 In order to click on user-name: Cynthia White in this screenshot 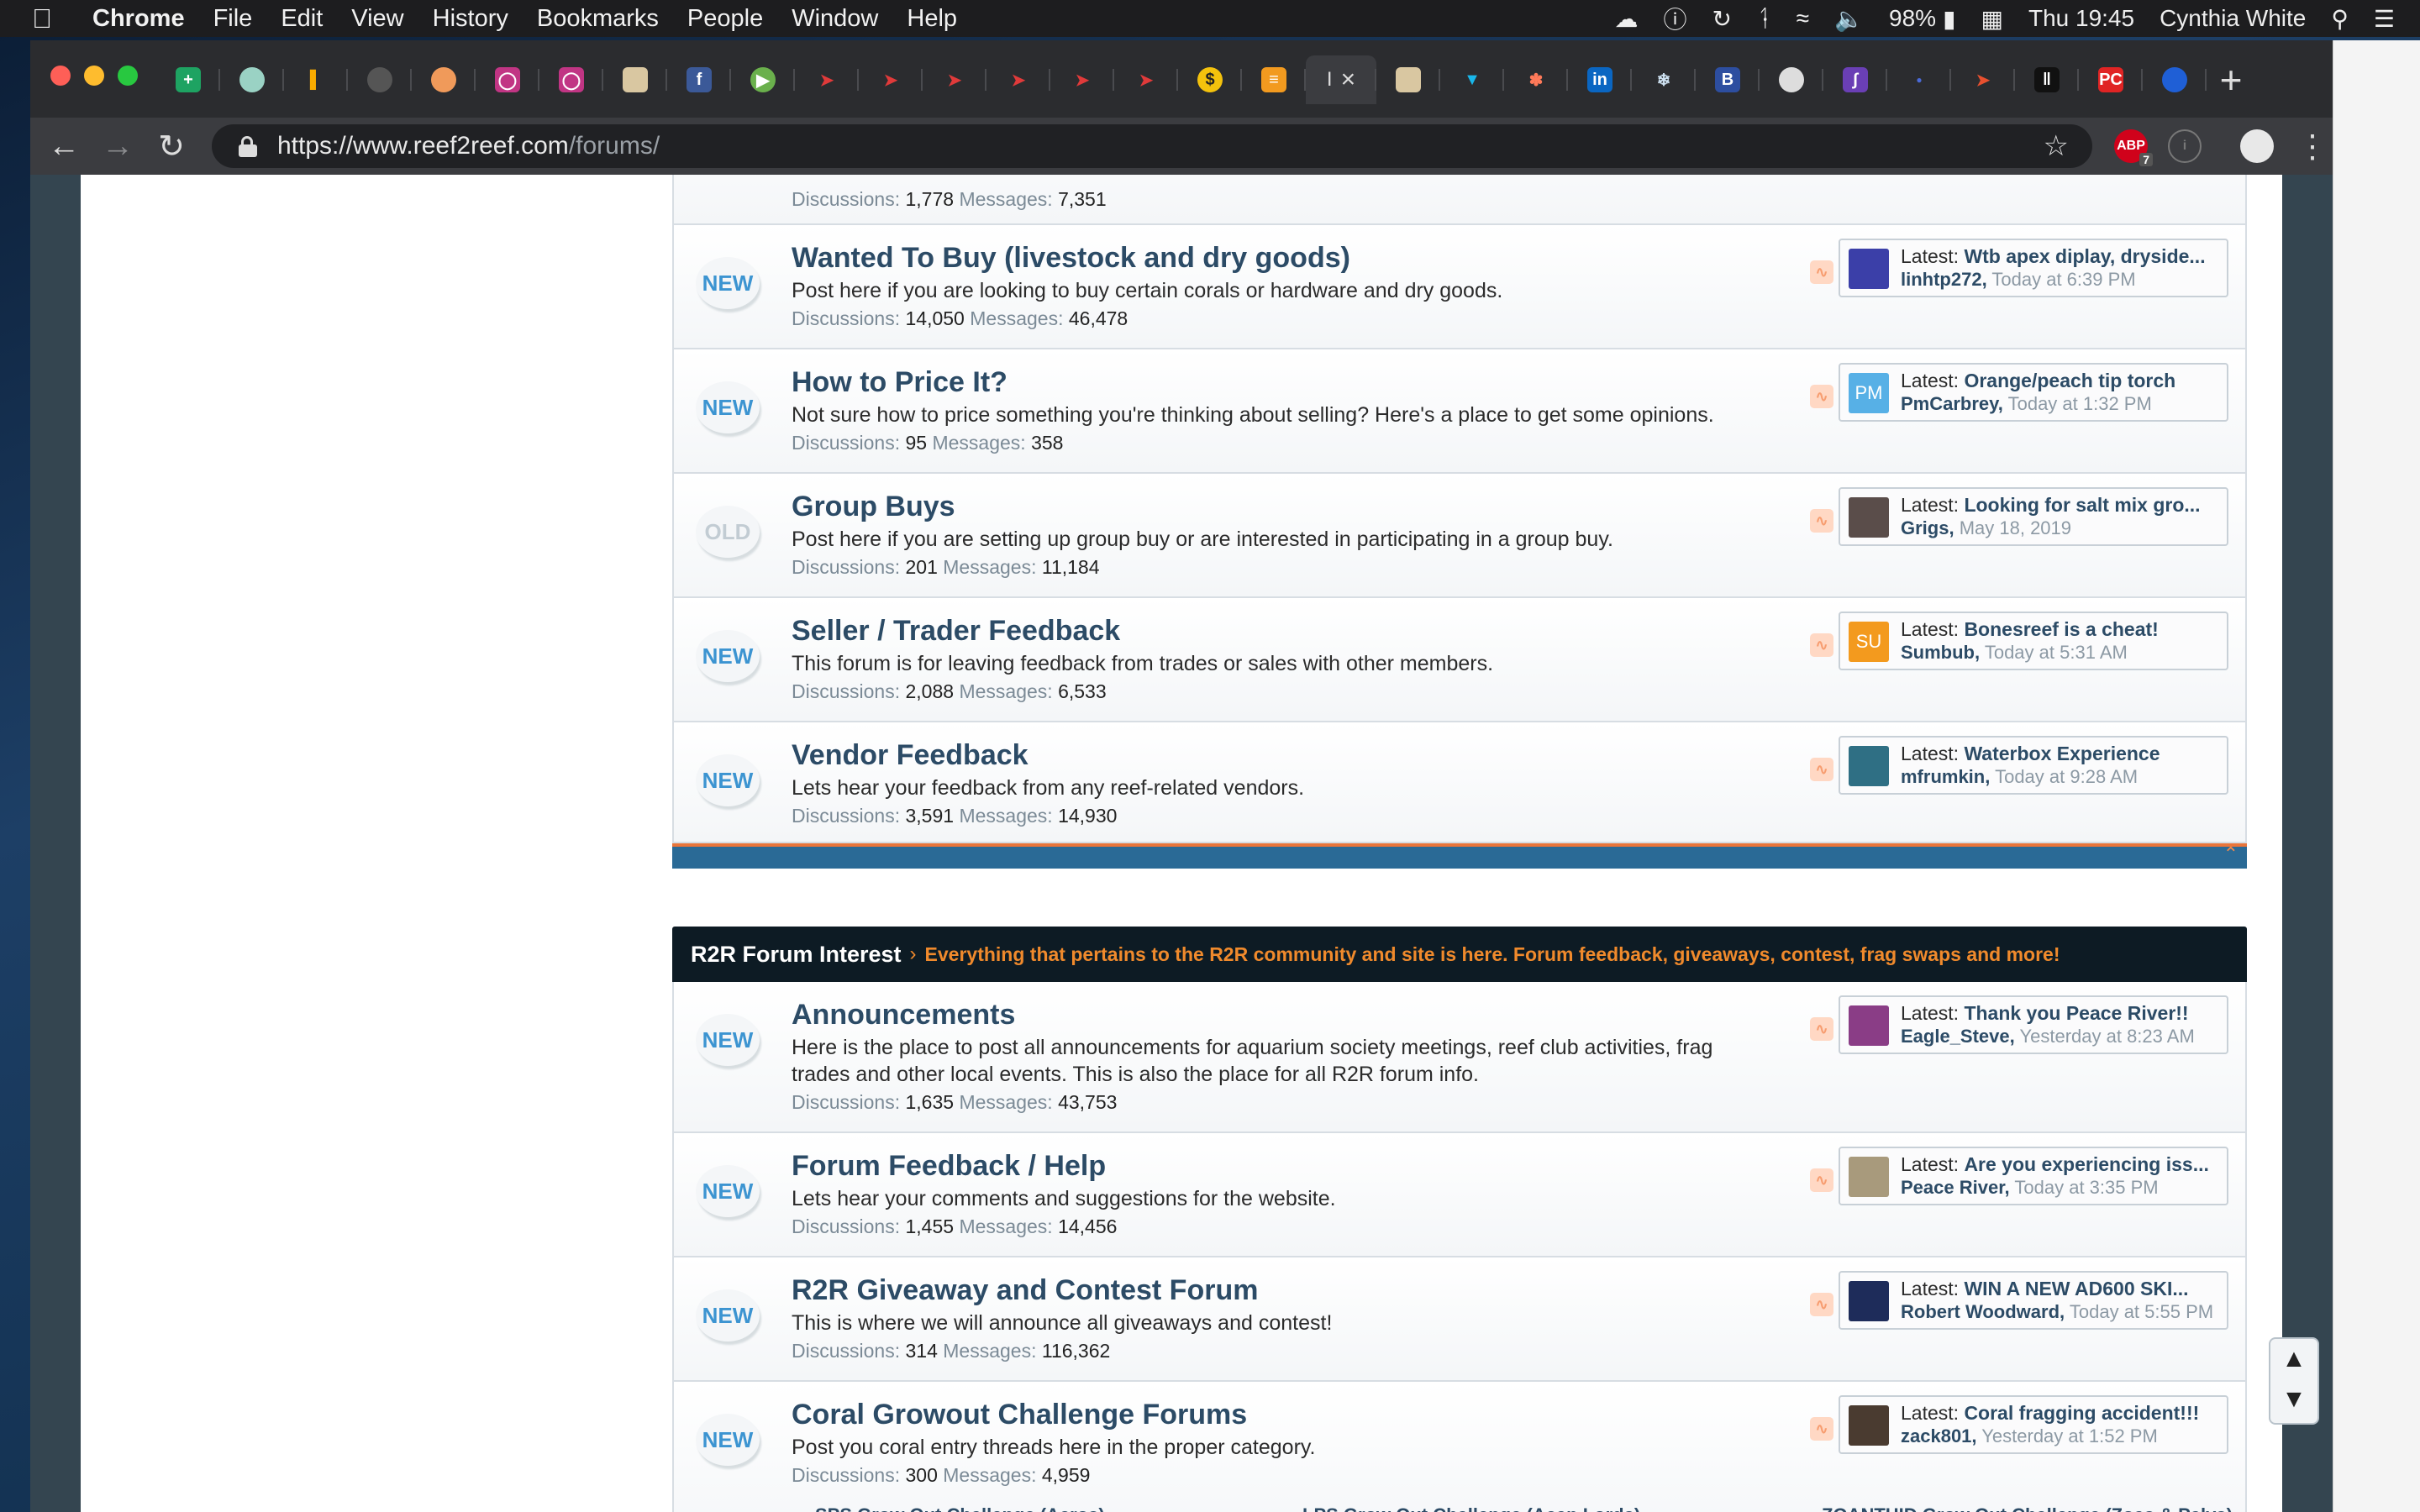, I will do `click(2233, 18)`.